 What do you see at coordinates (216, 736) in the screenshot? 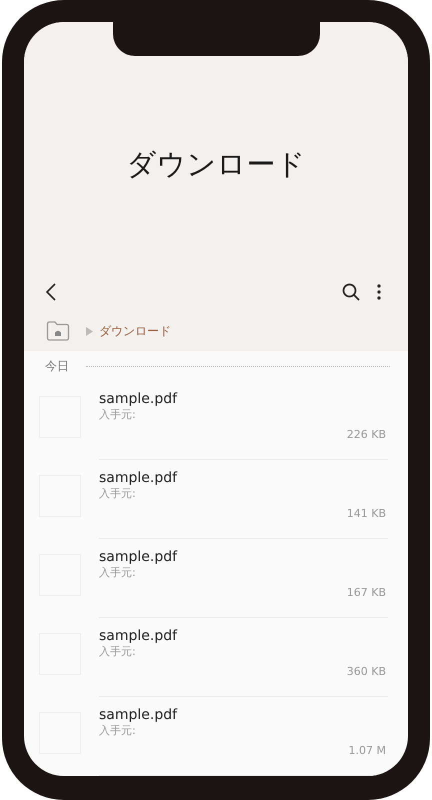
I see `file-row: sample.pdf 入手元: 1.07 M` at bounding box center [216, 736].